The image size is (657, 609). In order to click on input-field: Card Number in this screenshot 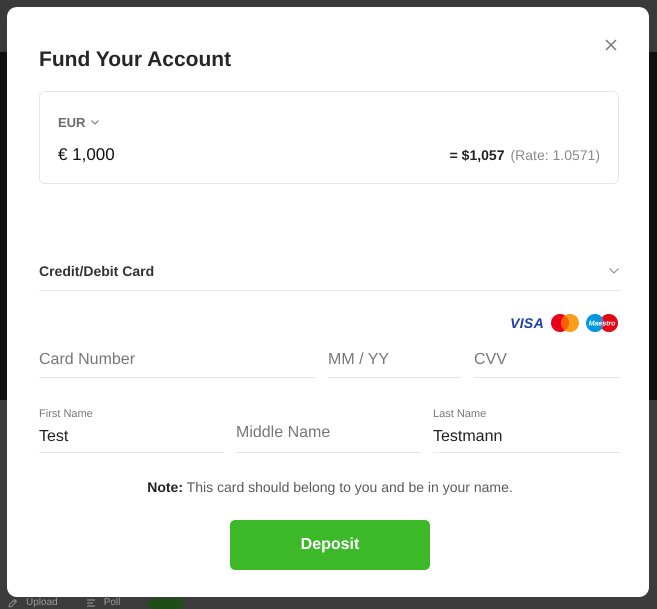, I will do `click(177, 360)`.